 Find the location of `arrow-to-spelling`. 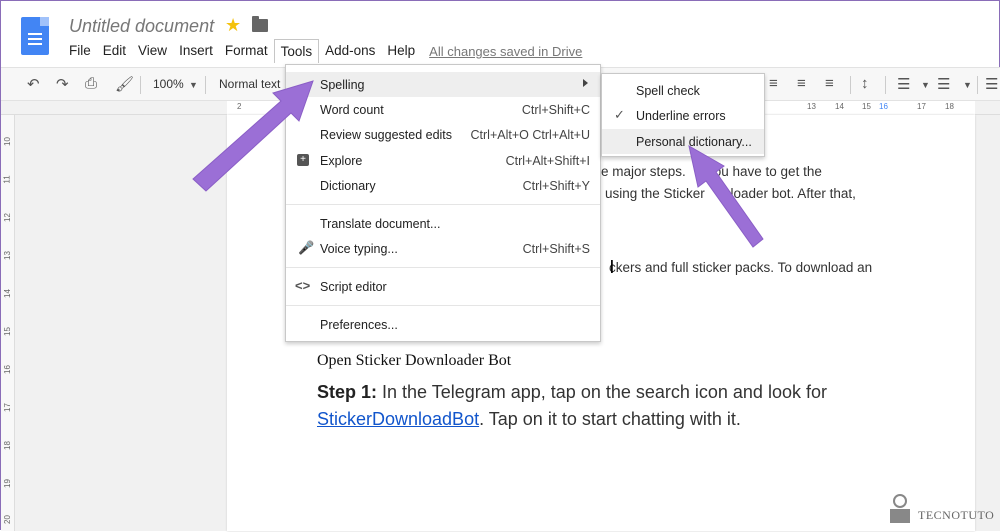

arrow-to-spelling is located at coordinates (253, 136).